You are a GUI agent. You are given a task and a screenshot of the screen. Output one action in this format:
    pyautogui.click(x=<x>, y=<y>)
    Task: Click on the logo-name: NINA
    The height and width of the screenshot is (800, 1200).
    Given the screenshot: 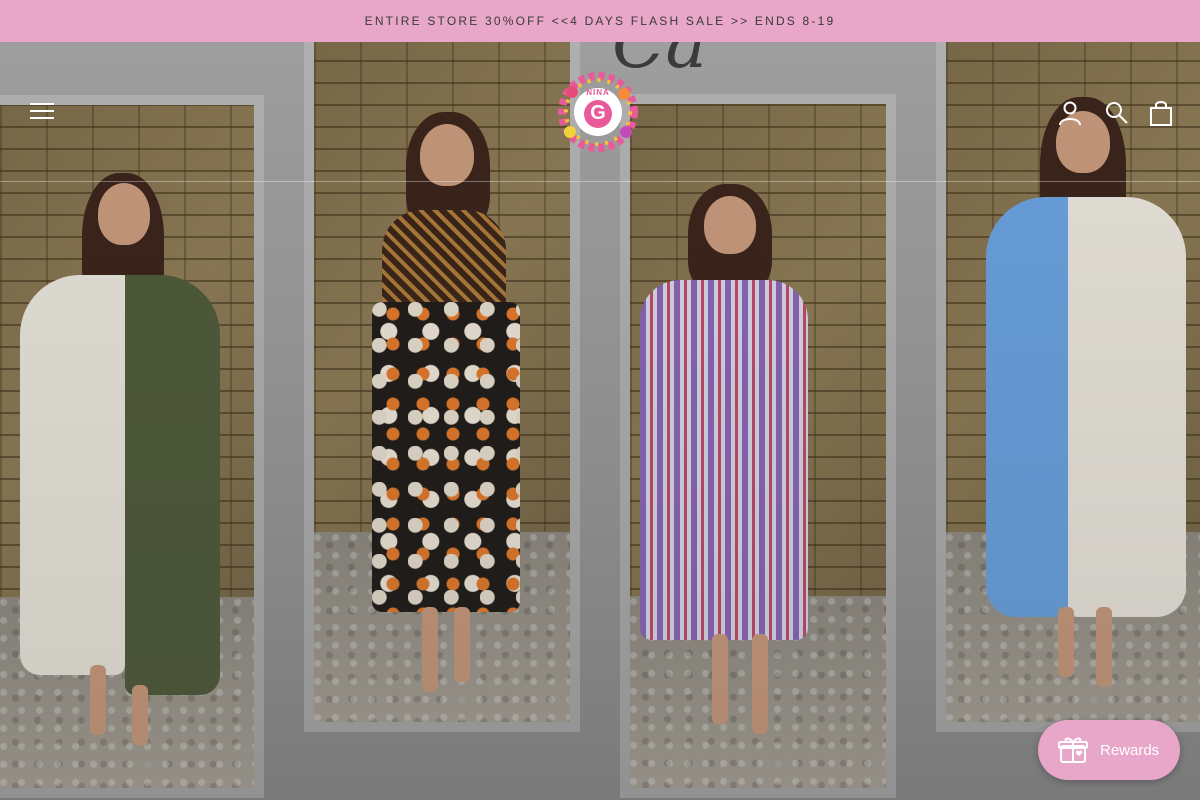 What is the action you would take?
    pyautogui.click(x=598, y=92)
    